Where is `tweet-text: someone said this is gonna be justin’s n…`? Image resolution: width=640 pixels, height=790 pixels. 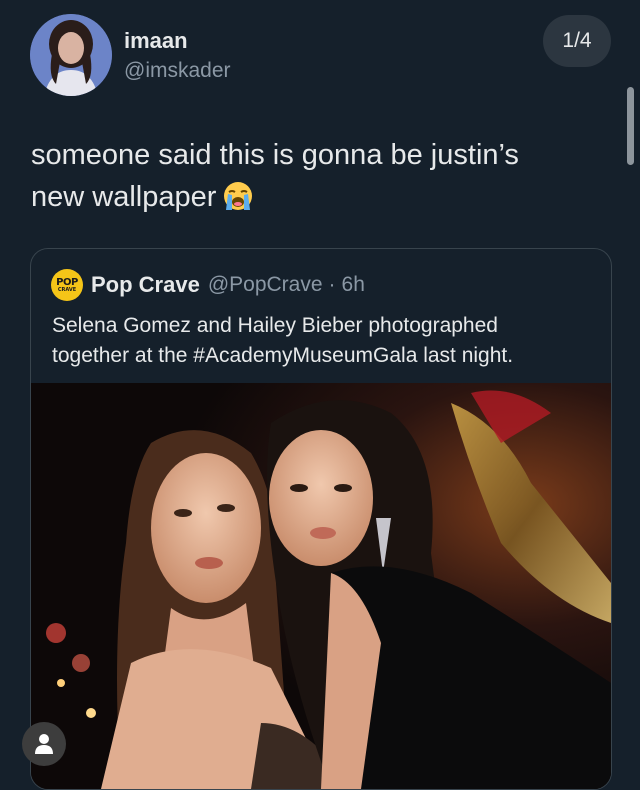
tweet-text: someone said this is gonna be justin’s n… is located at coordinates (321, 176).